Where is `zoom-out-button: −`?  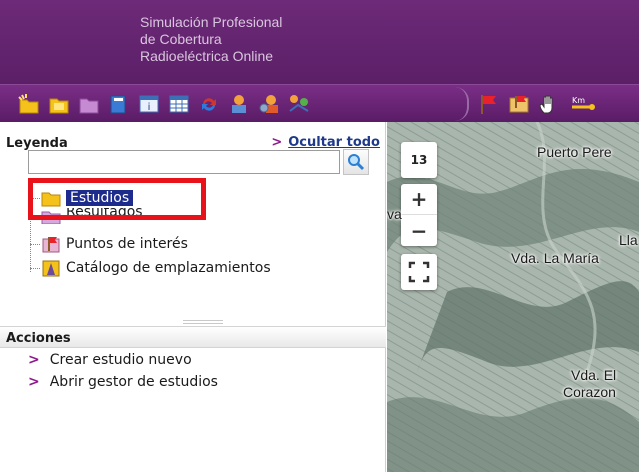
zoom-out-button: − is located at coordinates (419, 230).